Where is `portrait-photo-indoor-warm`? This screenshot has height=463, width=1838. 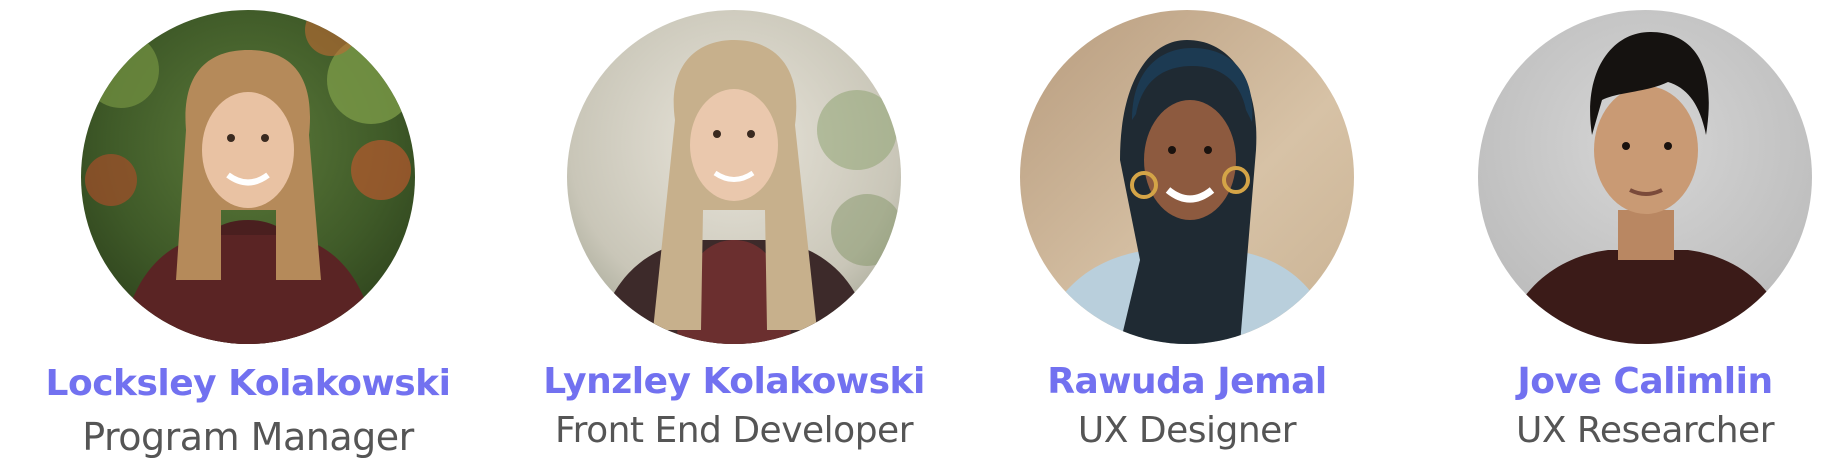
portrait-photo-indoor-warm is located at coordinates (1187, 177).